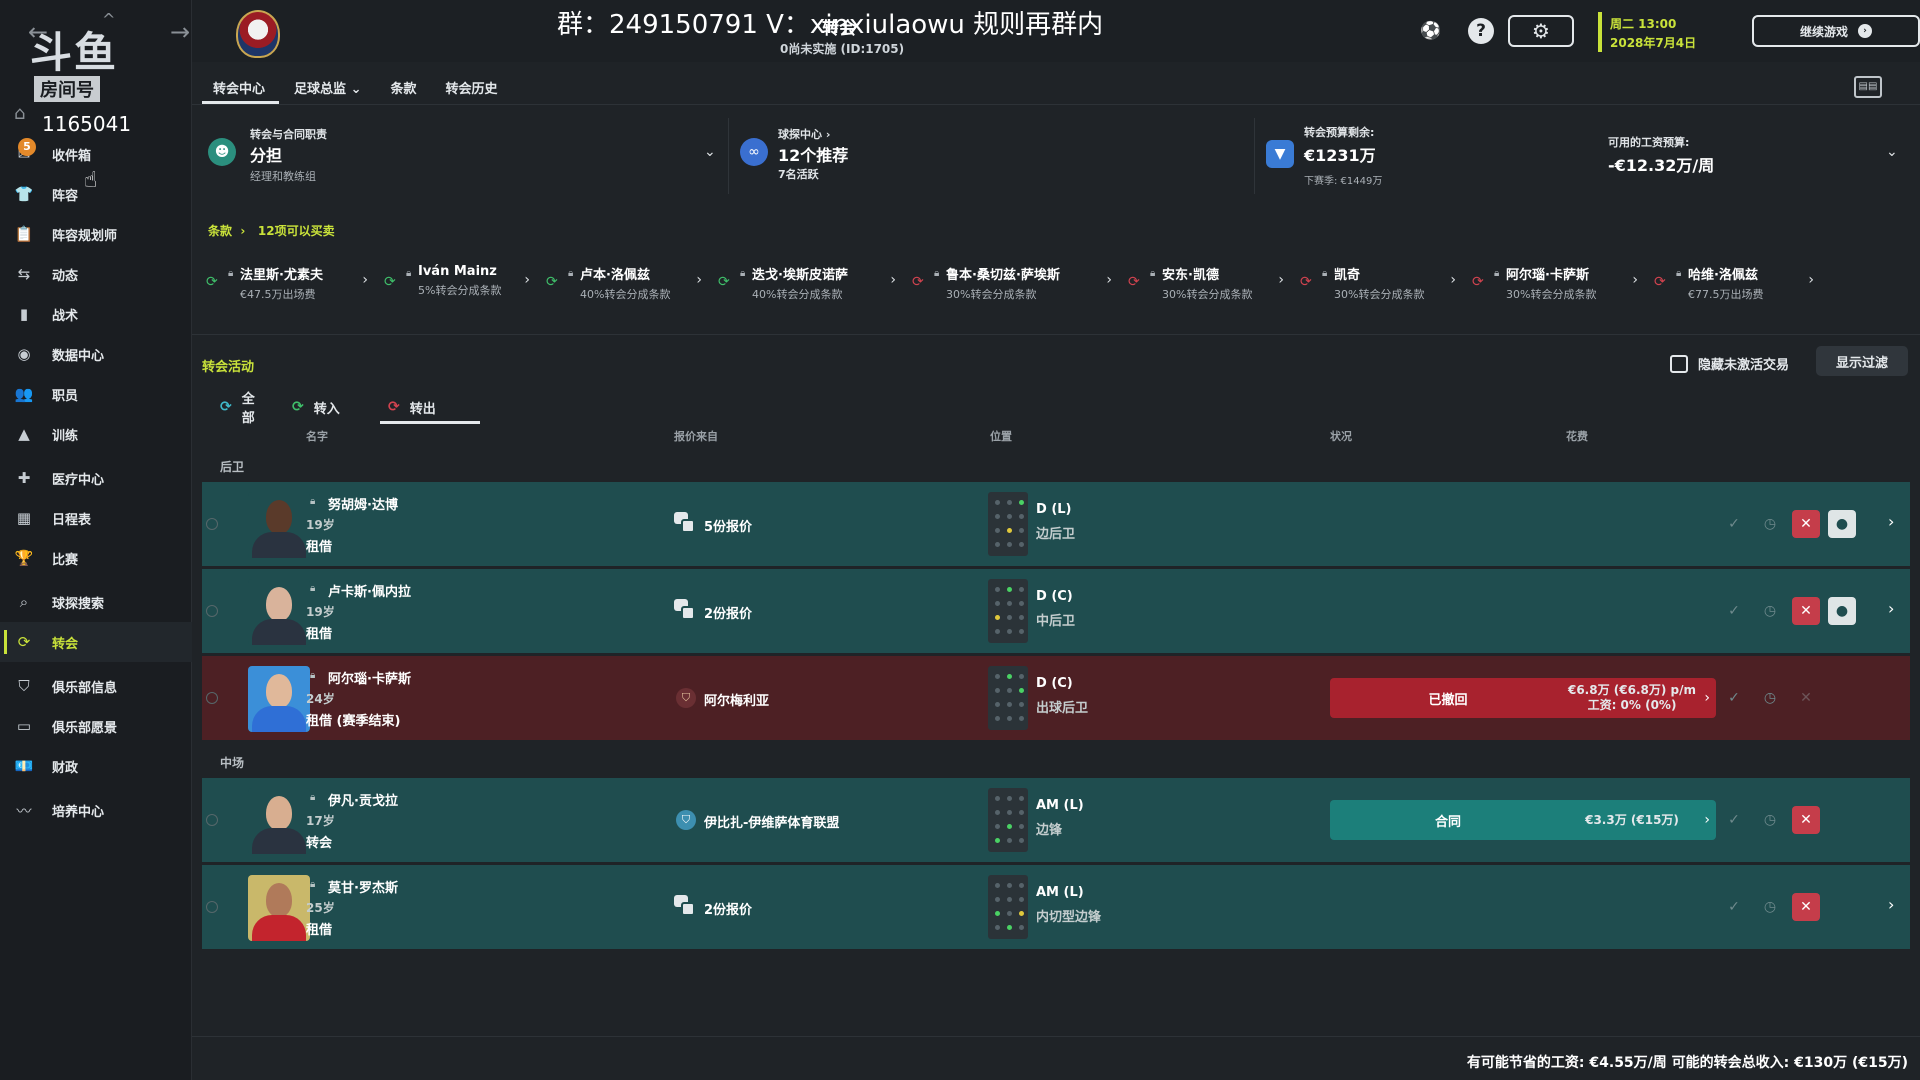 The height and width of the screenshot is (1080, 1920). I want to click on sidebar-item-finance: 💶 财政, so click(96, 766).